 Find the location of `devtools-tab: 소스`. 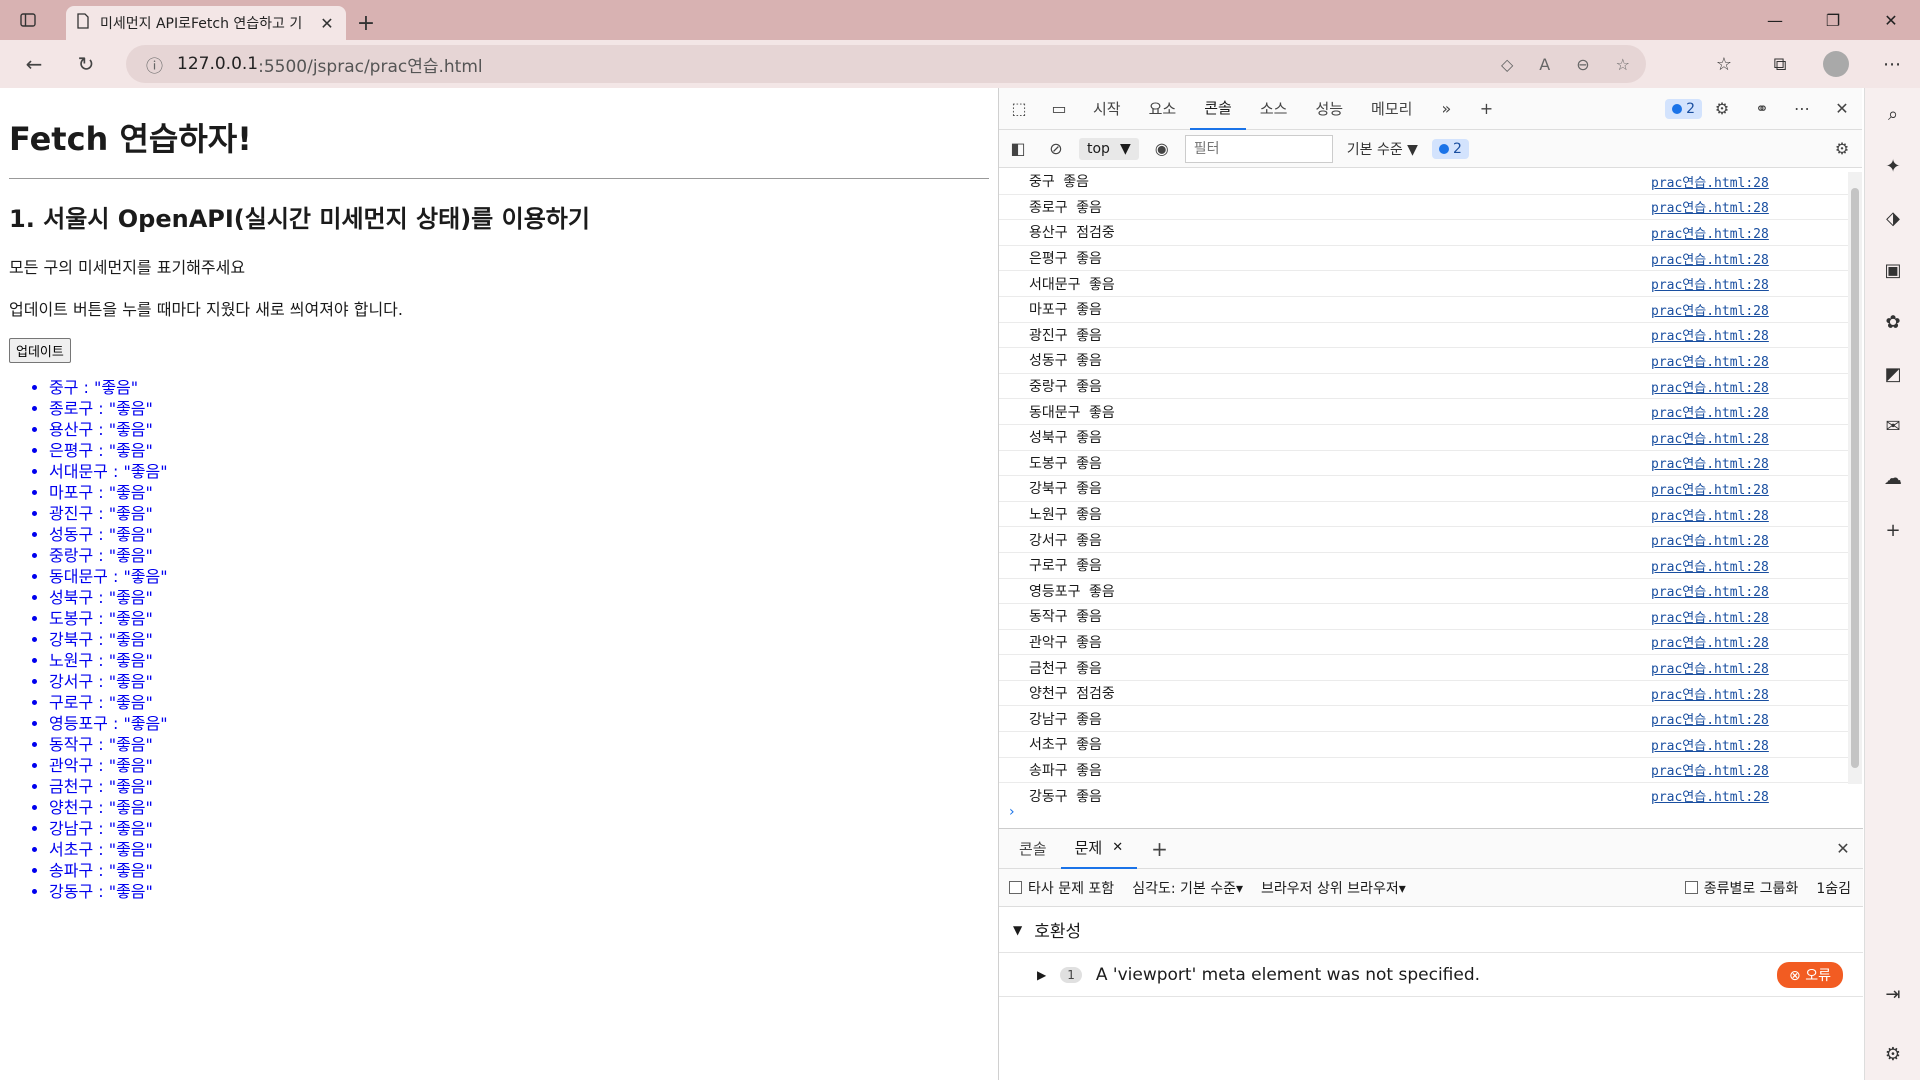

devtools-tab: 소스 is located at coordinates (1274, 109).